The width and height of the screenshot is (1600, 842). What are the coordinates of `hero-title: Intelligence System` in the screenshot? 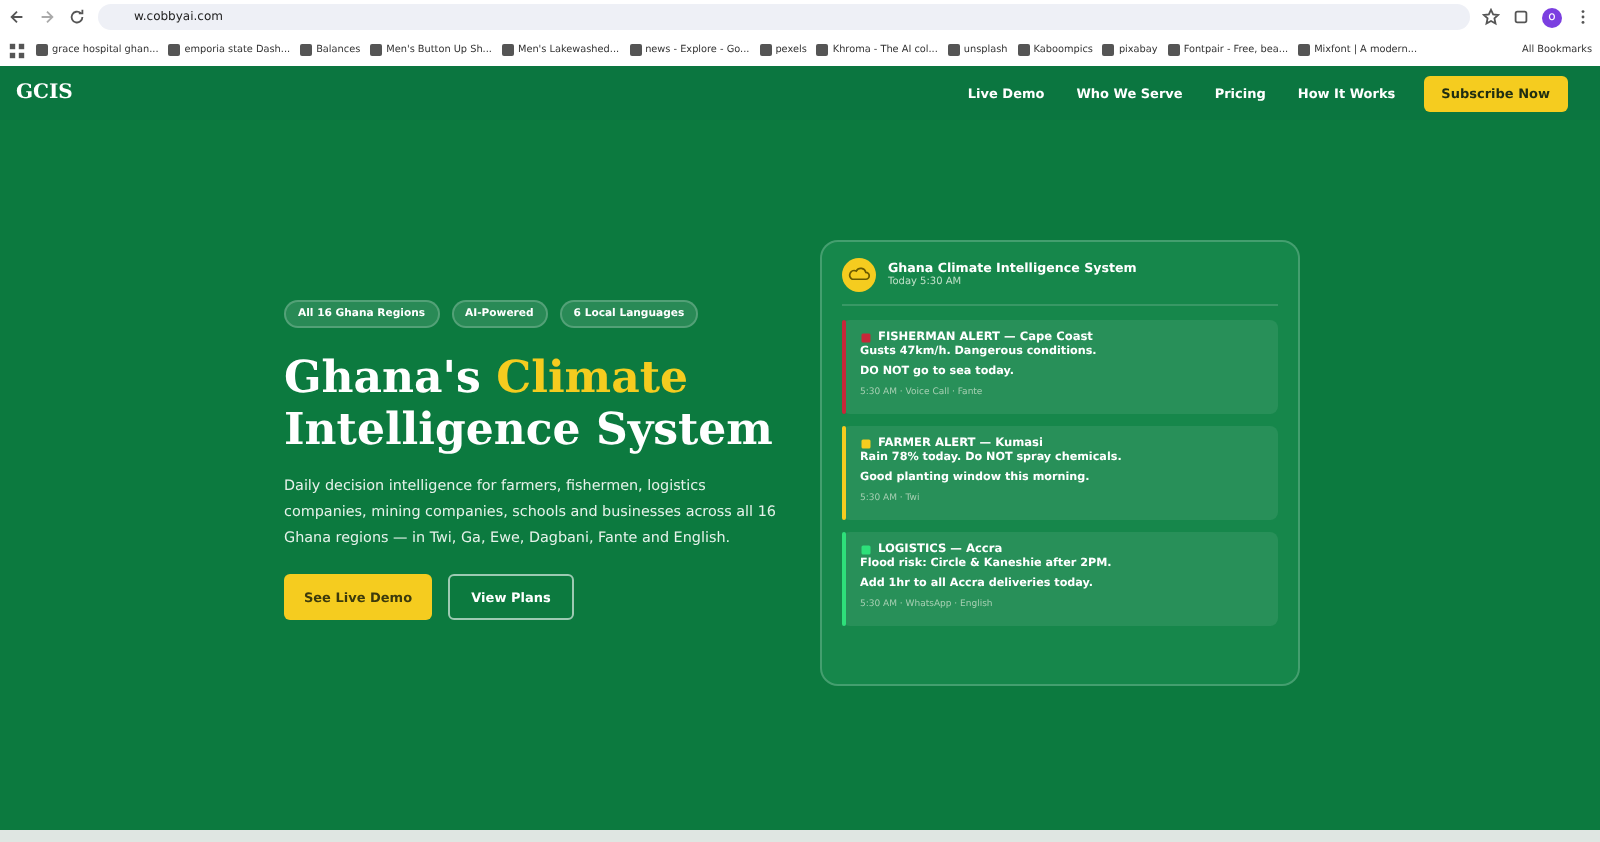 It's located at (528, 430).